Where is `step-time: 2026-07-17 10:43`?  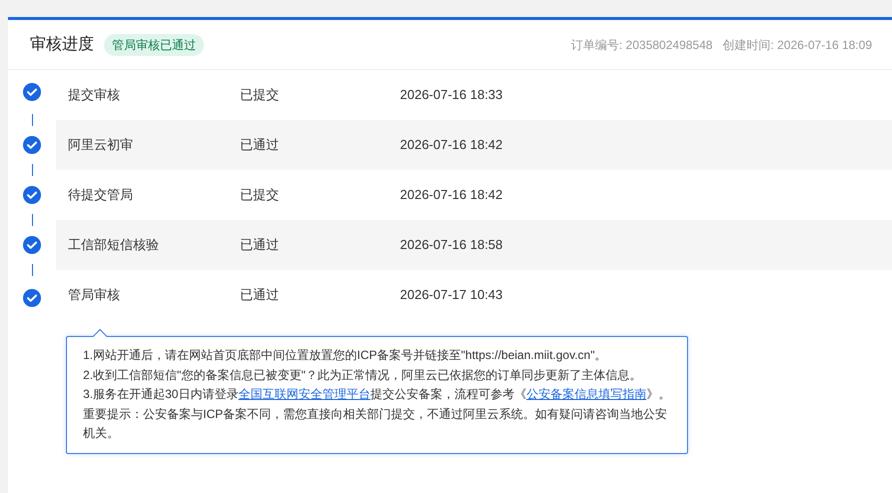
step-time: 2026-07-17 10:43 is located at coordinates (451, 295).